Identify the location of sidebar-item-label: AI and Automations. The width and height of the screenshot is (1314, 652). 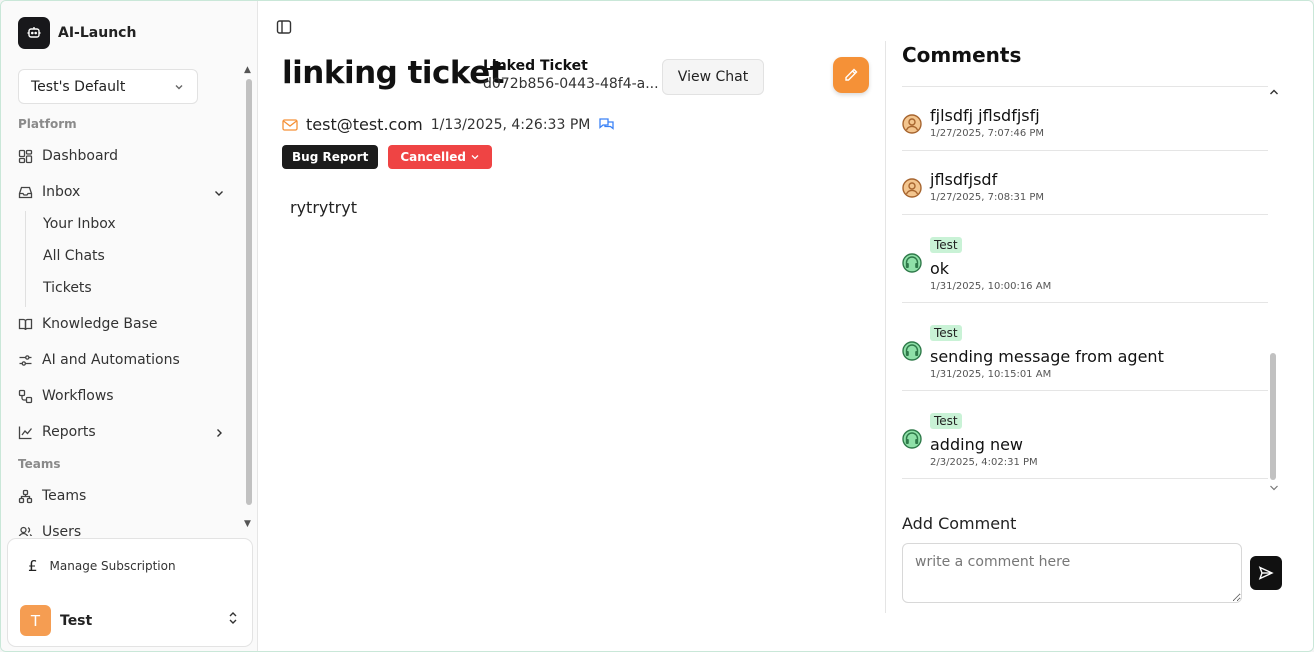
(111, 360).